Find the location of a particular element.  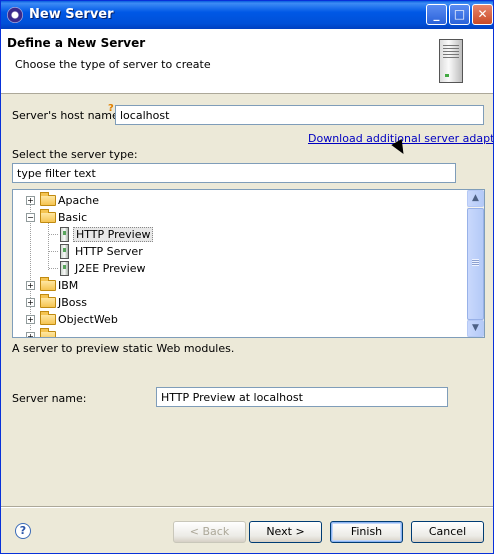

close-button: ✕ is located at coordinates (482, 14).